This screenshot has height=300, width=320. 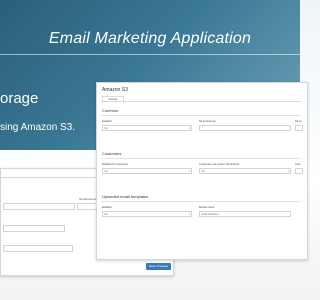 I want to click on customers-use-system-account-select: Yes ▾, so click(x=245, y=171).